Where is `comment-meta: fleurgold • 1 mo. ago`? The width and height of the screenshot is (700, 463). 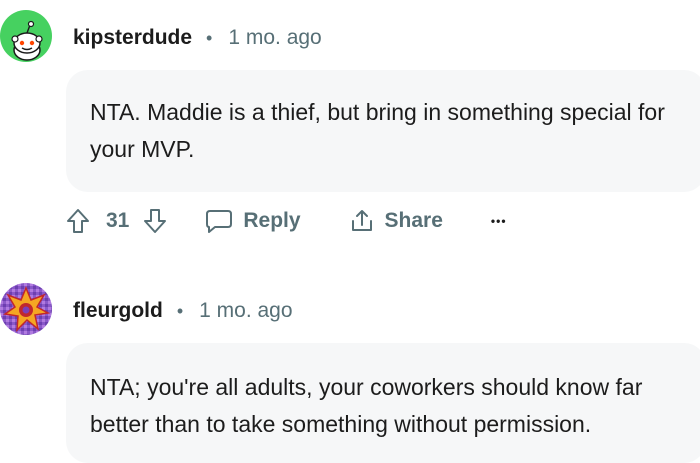 comment-meta: fleurgold • 1 mo. ago is located at coordinates (183, 311).